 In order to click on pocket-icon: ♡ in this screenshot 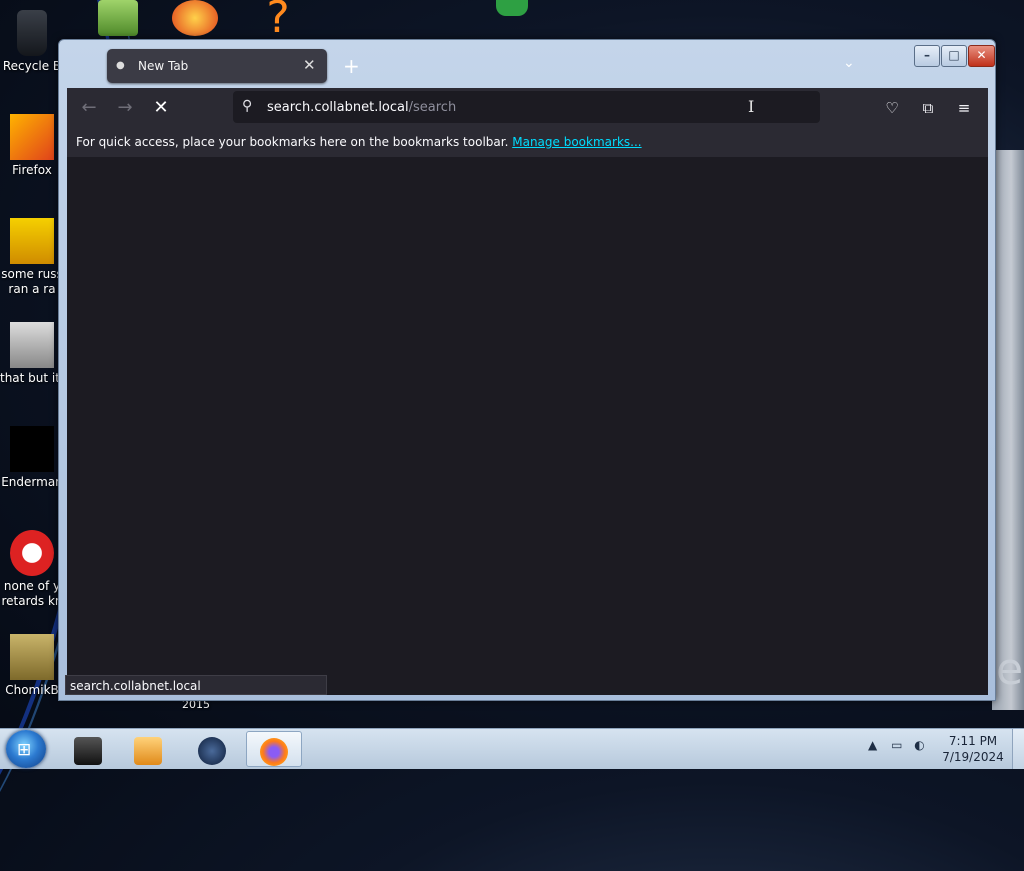, I will do `click(892, 108)`.